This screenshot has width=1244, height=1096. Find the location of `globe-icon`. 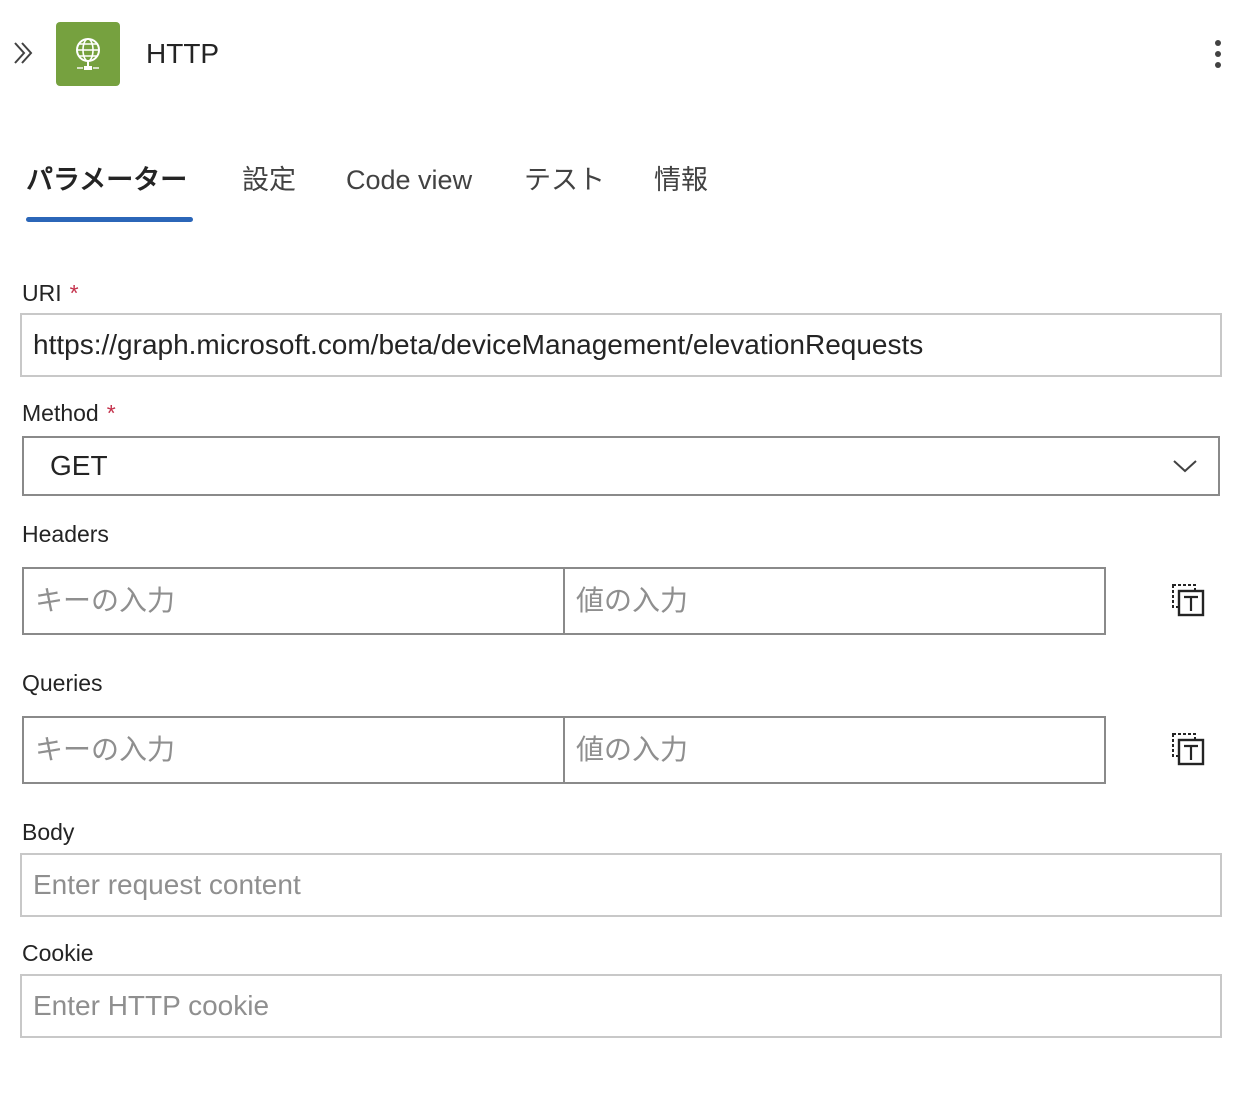

globe-icon is located at coordinates (88, 54).